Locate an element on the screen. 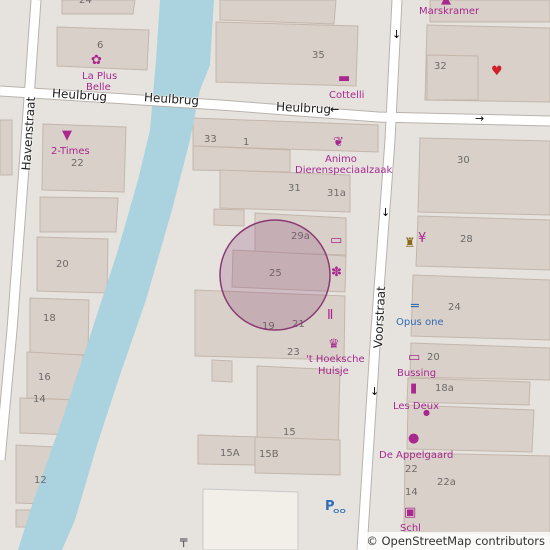  poi-label-laplus: La Plus is located at coordinates (99, 77).